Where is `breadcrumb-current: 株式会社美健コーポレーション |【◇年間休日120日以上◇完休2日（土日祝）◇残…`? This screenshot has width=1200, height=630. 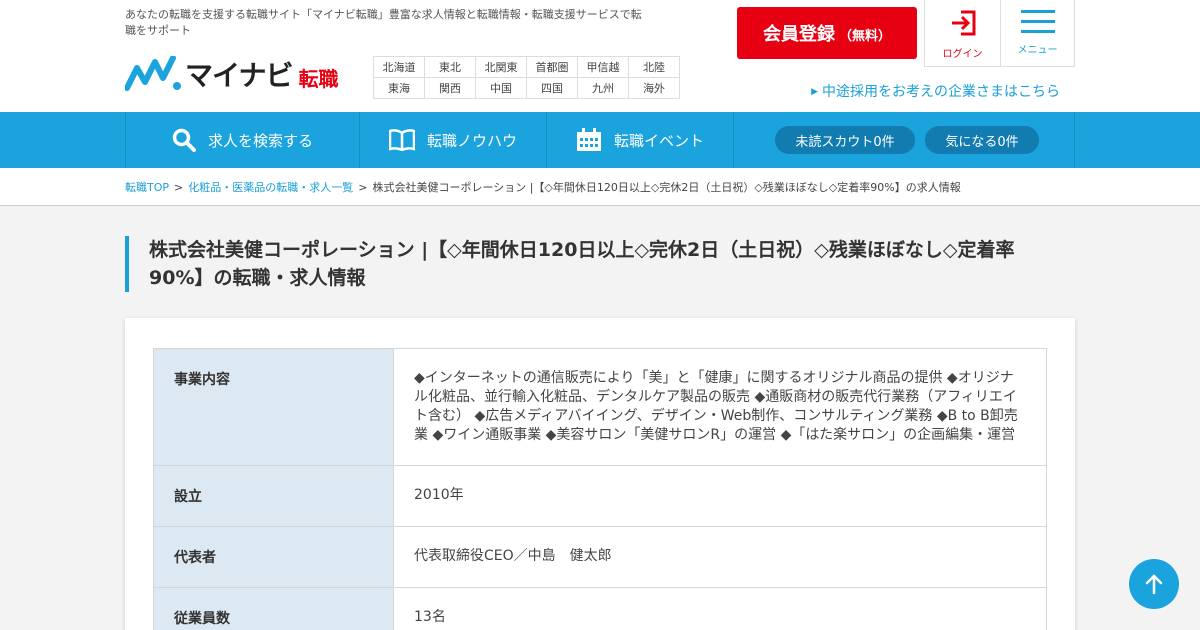 breadcrumb-current: 株式会社美健コーポレーション |【◇年間休日120日以上◇完休2日（土日祝）◇残… is located at coordinates (666, 187).